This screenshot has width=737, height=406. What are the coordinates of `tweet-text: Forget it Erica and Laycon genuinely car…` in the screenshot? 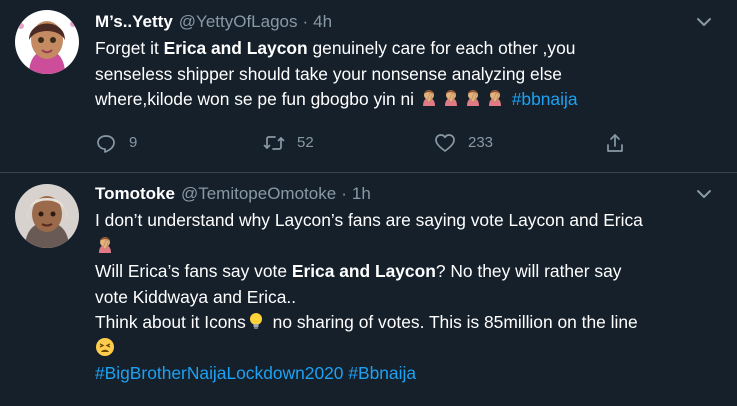 It's located at (336, 73).